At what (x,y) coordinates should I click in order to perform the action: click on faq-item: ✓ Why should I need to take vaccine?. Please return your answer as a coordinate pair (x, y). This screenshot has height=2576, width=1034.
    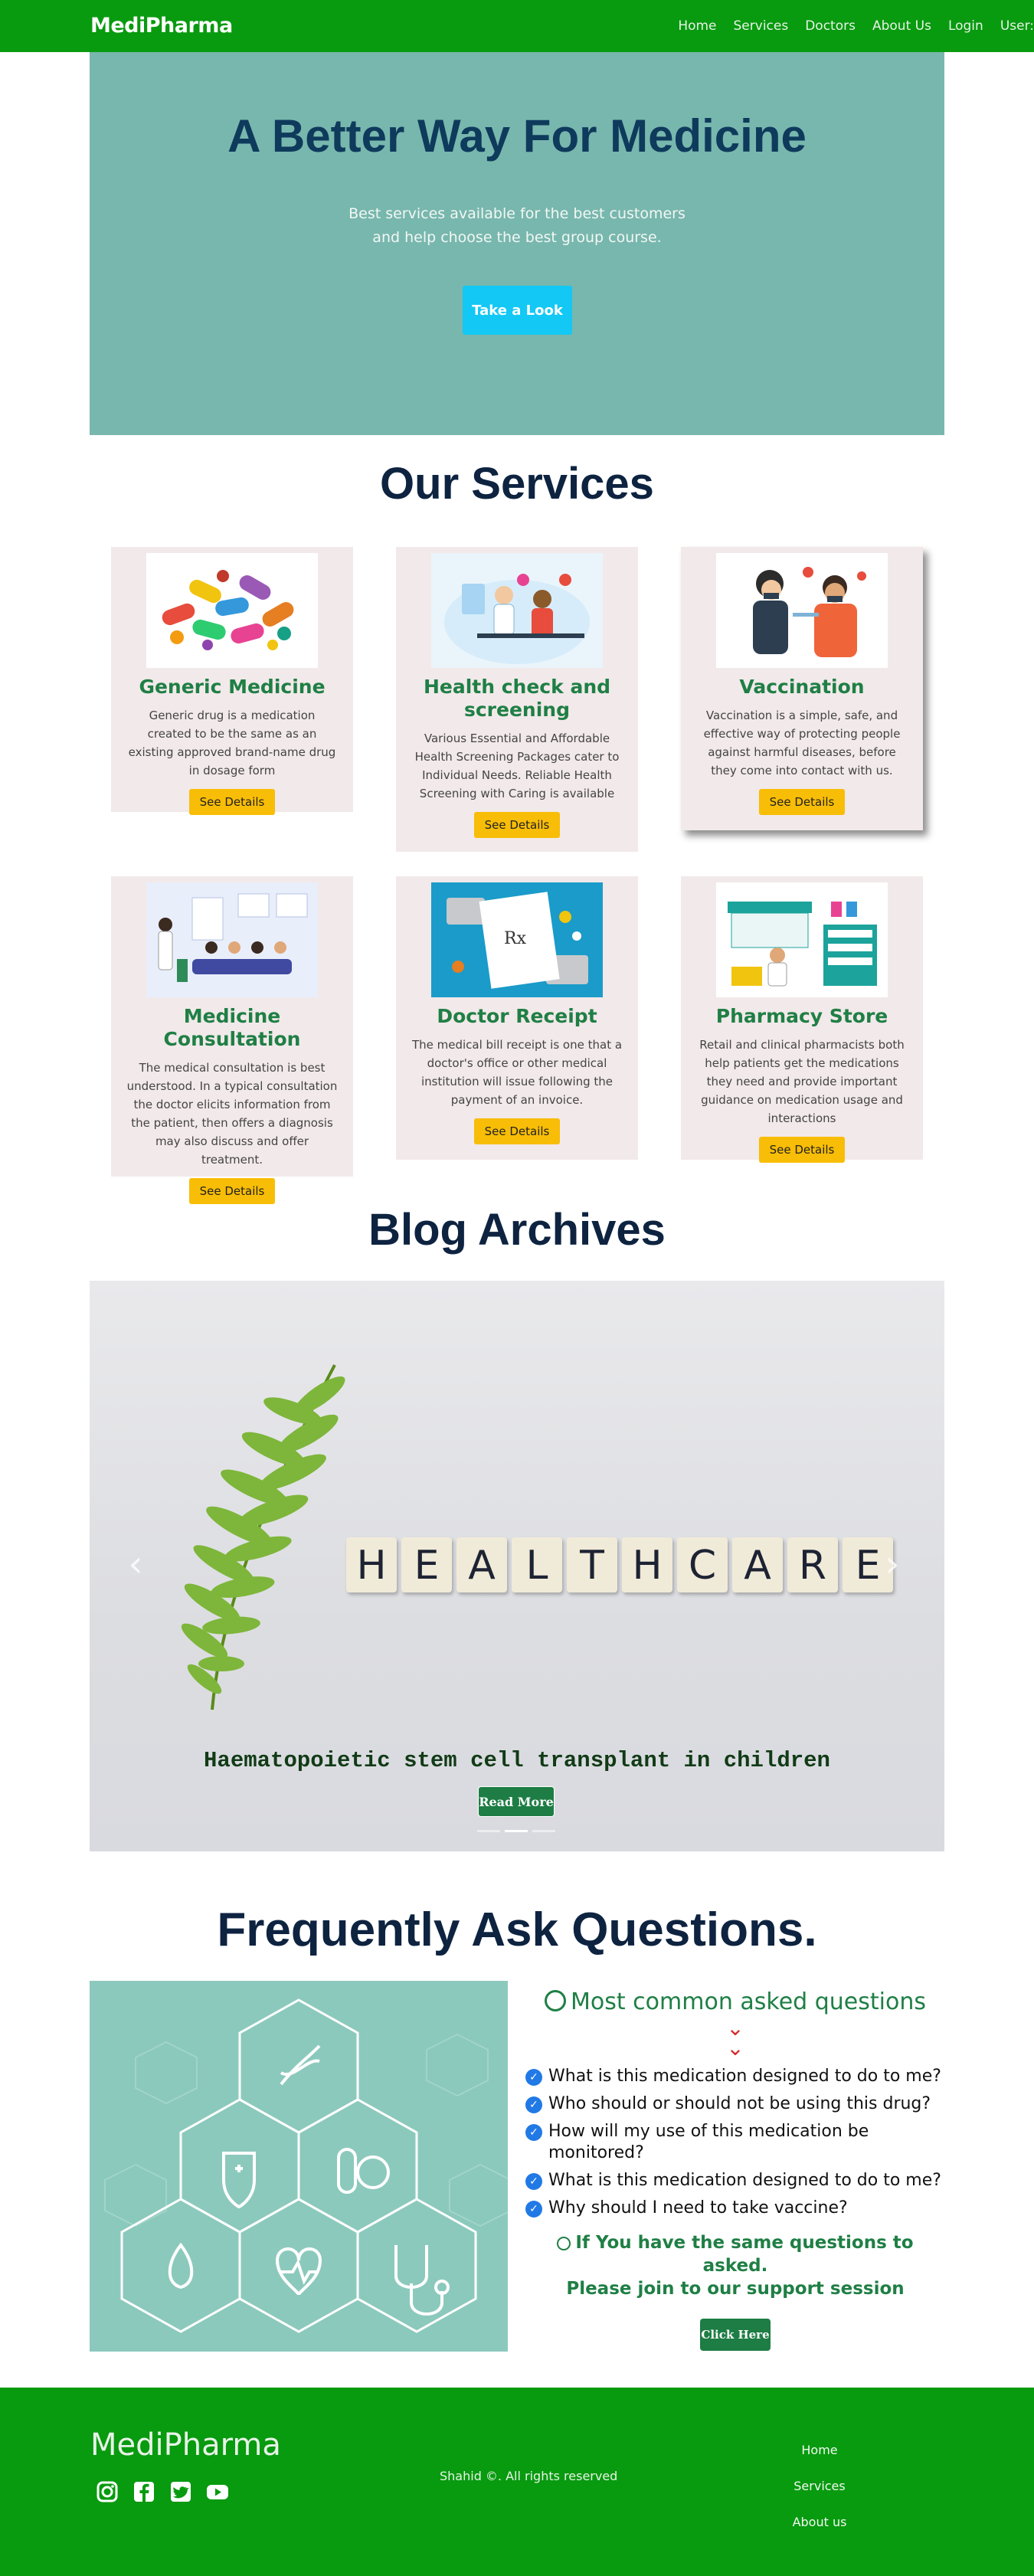
    Looking at the image, I should click on (735, 2208).